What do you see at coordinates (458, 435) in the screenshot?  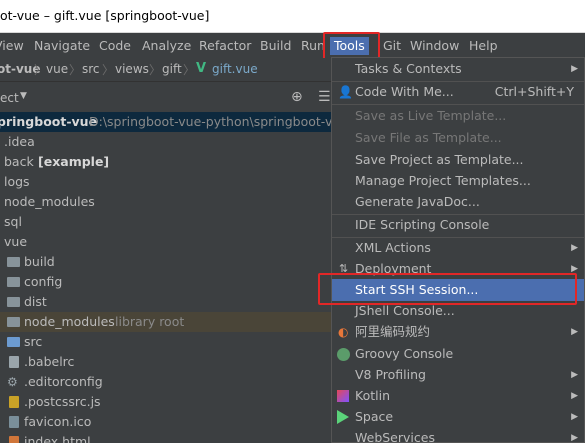 I see `menu-item-webservices: WebServices ▶` at bounding box center [458, 435].